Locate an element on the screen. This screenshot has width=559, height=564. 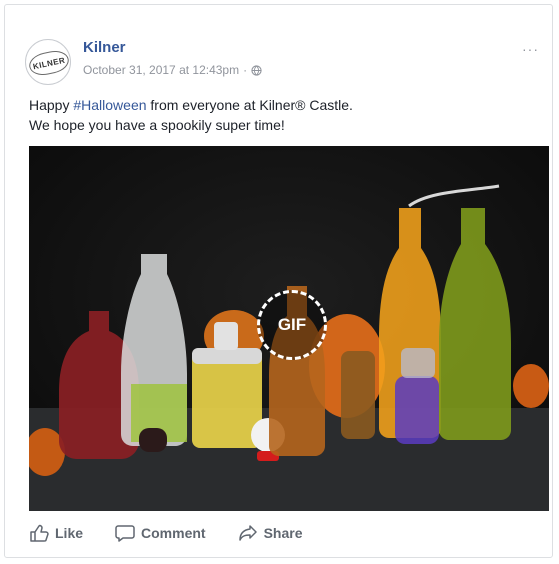
post-timestamp: October 31, 2017 at 12:43pm is located at coordinates (161, 70).